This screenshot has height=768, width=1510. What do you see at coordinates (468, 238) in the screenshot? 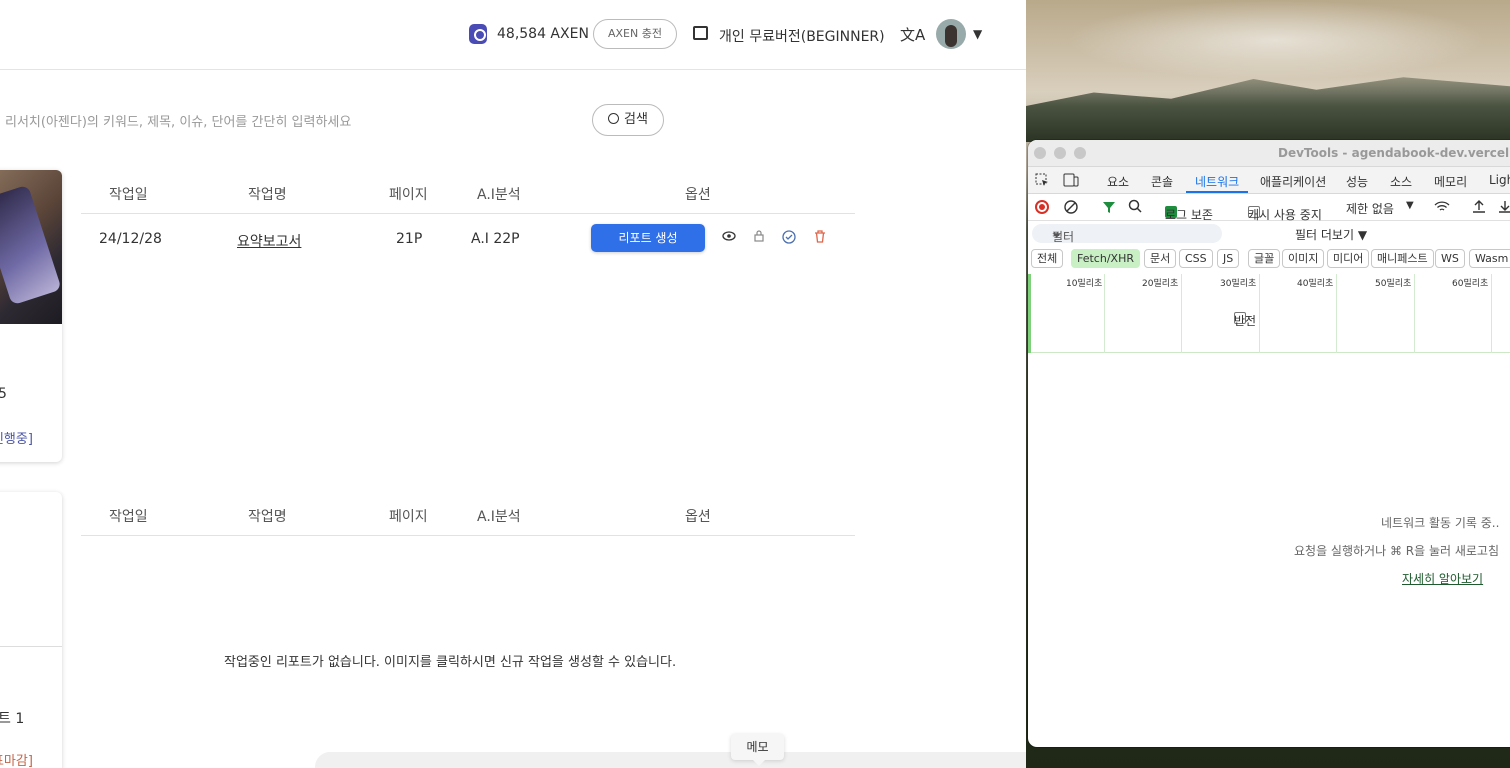
I see `table-row: 24/12/28 요약보고서 21P A.I 22P 리포트 생성` at bounding box center [468, 238].